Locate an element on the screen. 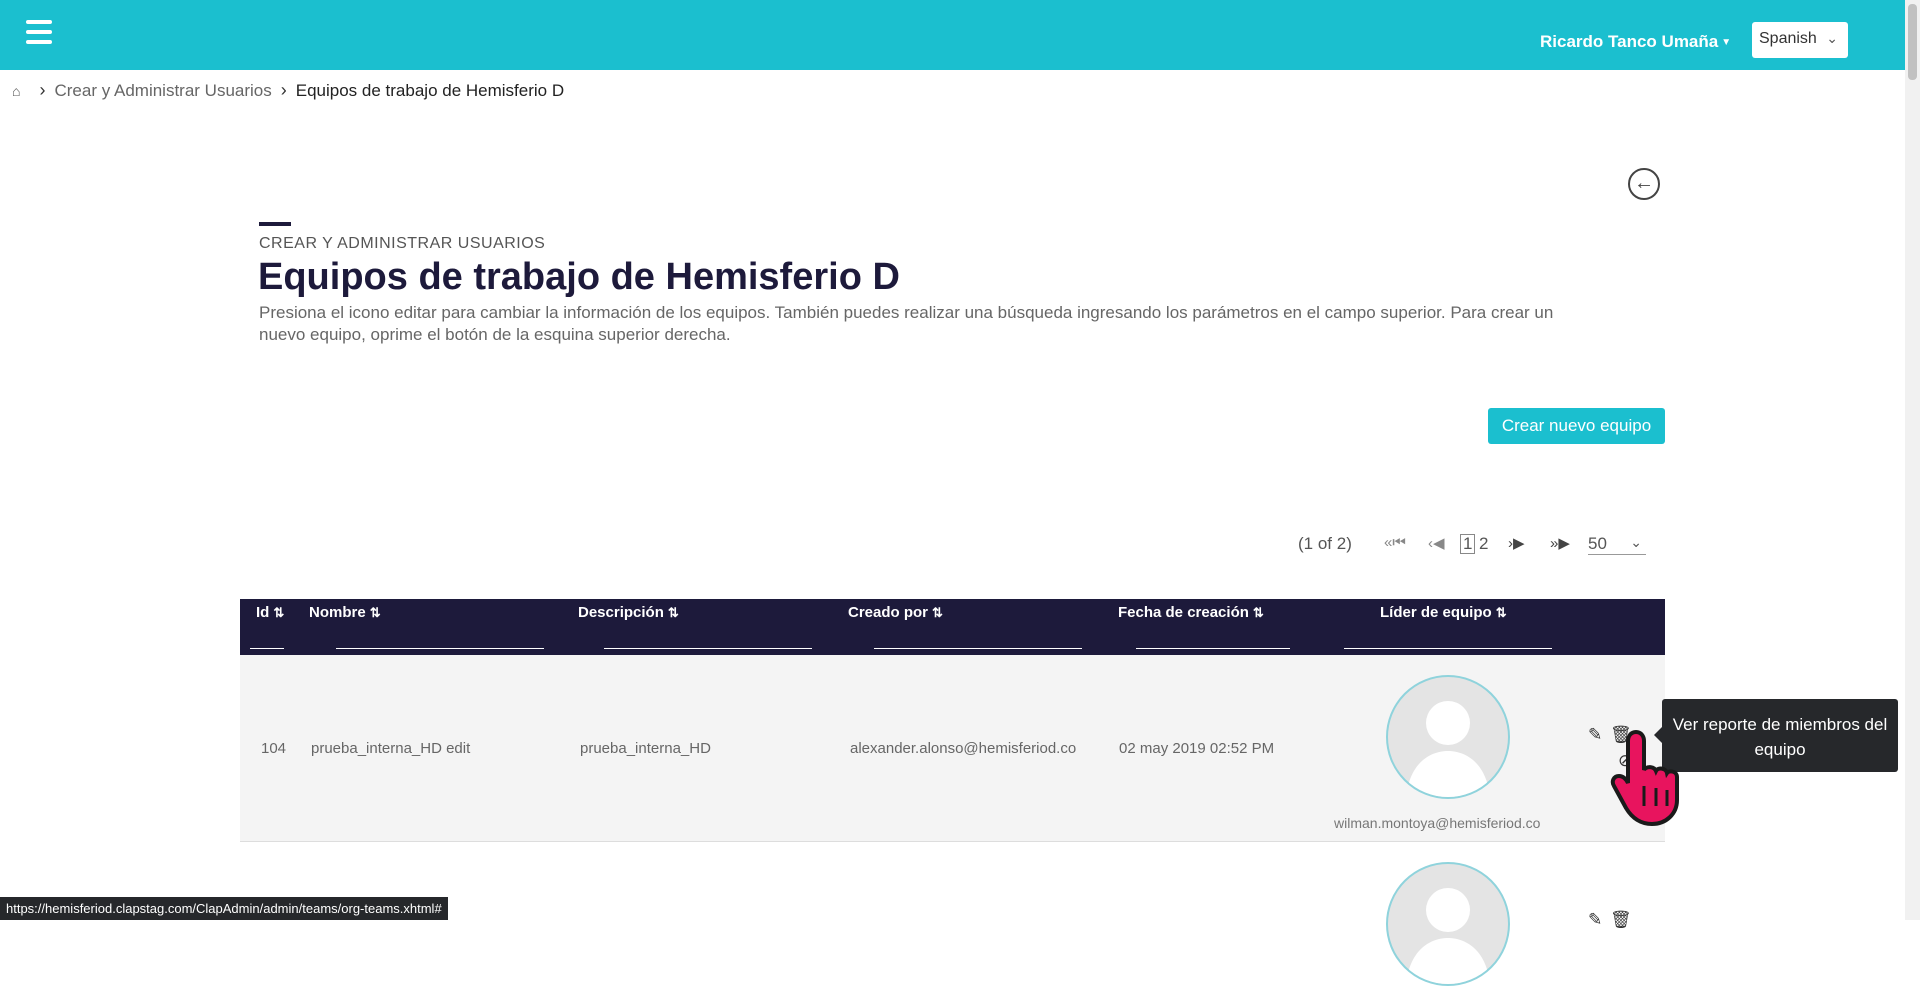  page-scrollbar is located at coordinates (1912, 460).